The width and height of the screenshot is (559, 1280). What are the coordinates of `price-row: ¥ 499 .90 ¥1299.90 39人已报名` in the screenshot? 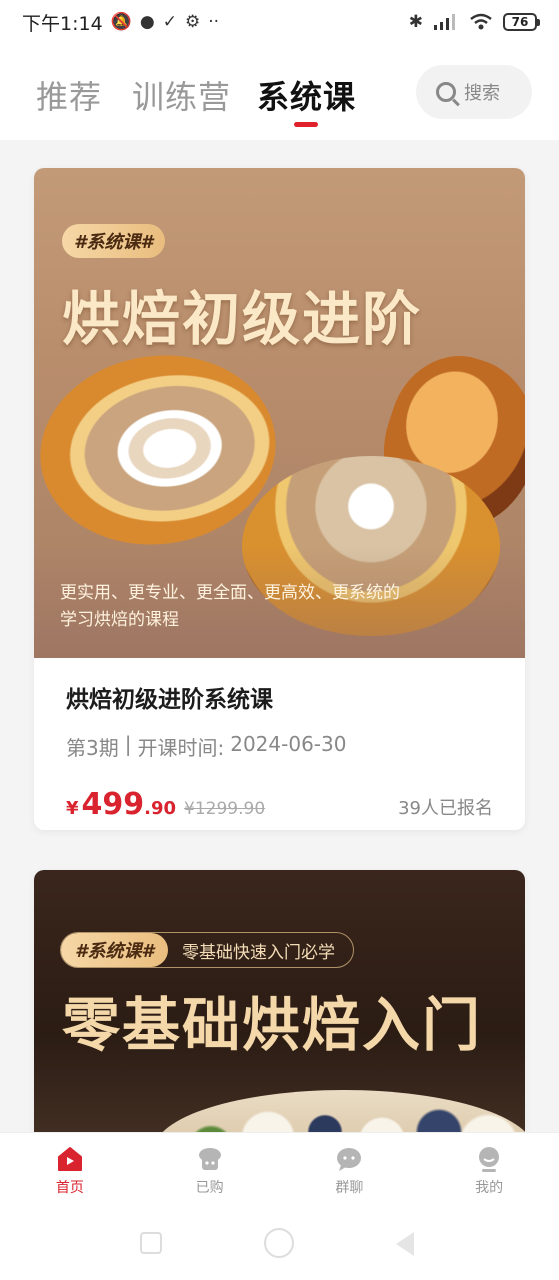 It's located at (279, 804).